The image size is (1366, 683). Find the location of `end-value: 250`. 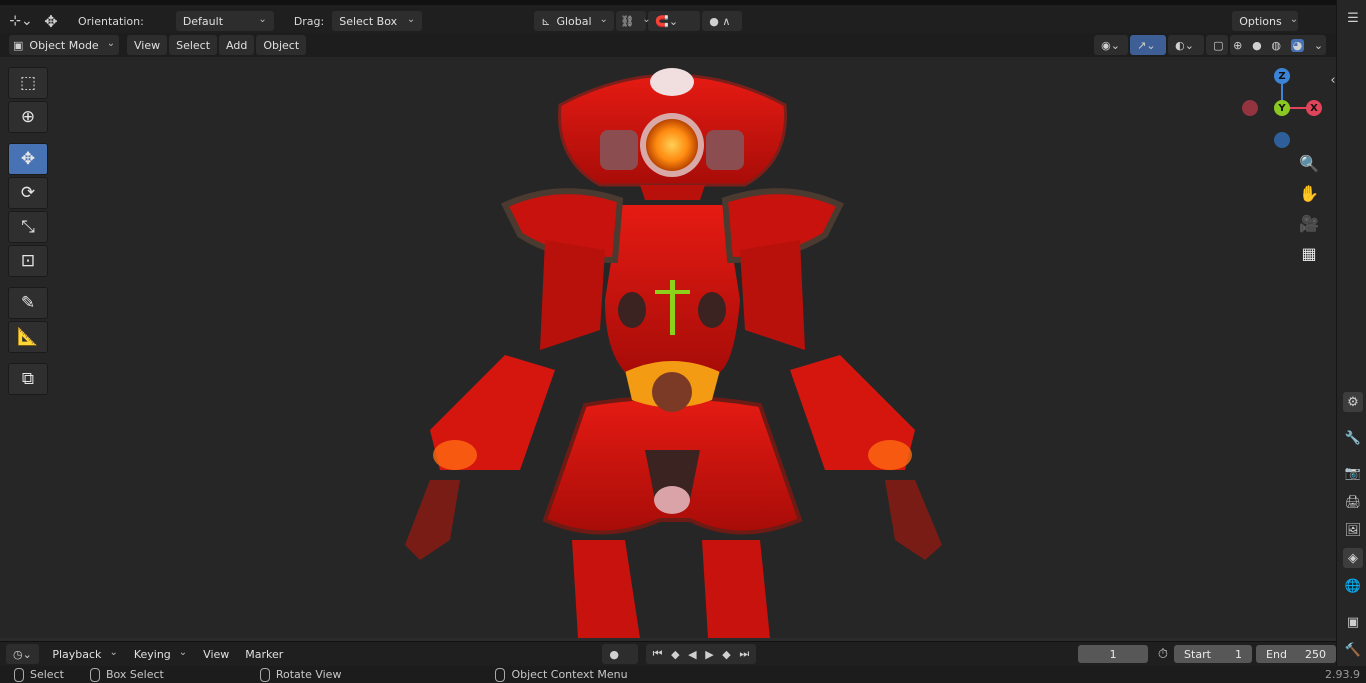

end-value: 250 is located at coordinates (1315, 654).